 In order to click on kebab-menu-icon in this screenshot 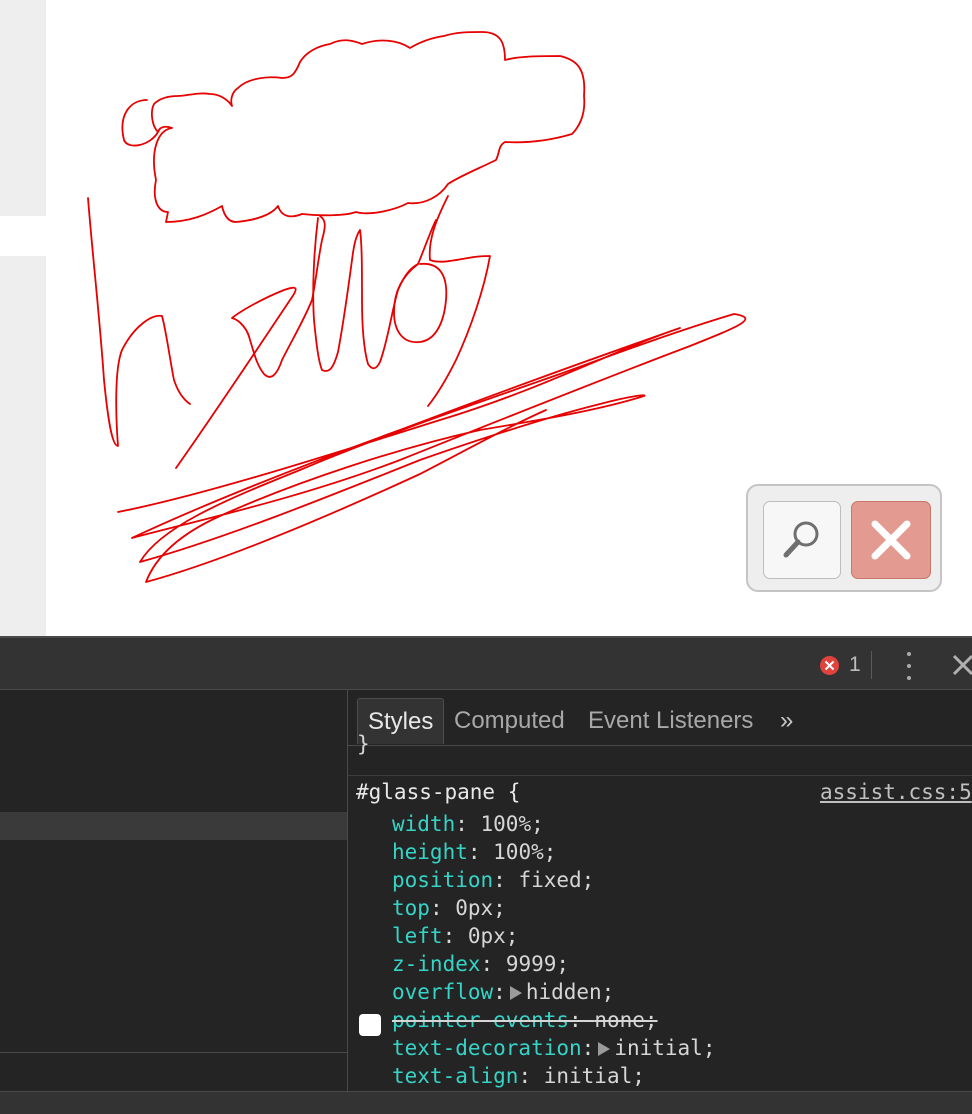, I will do `click(909, 666)`.